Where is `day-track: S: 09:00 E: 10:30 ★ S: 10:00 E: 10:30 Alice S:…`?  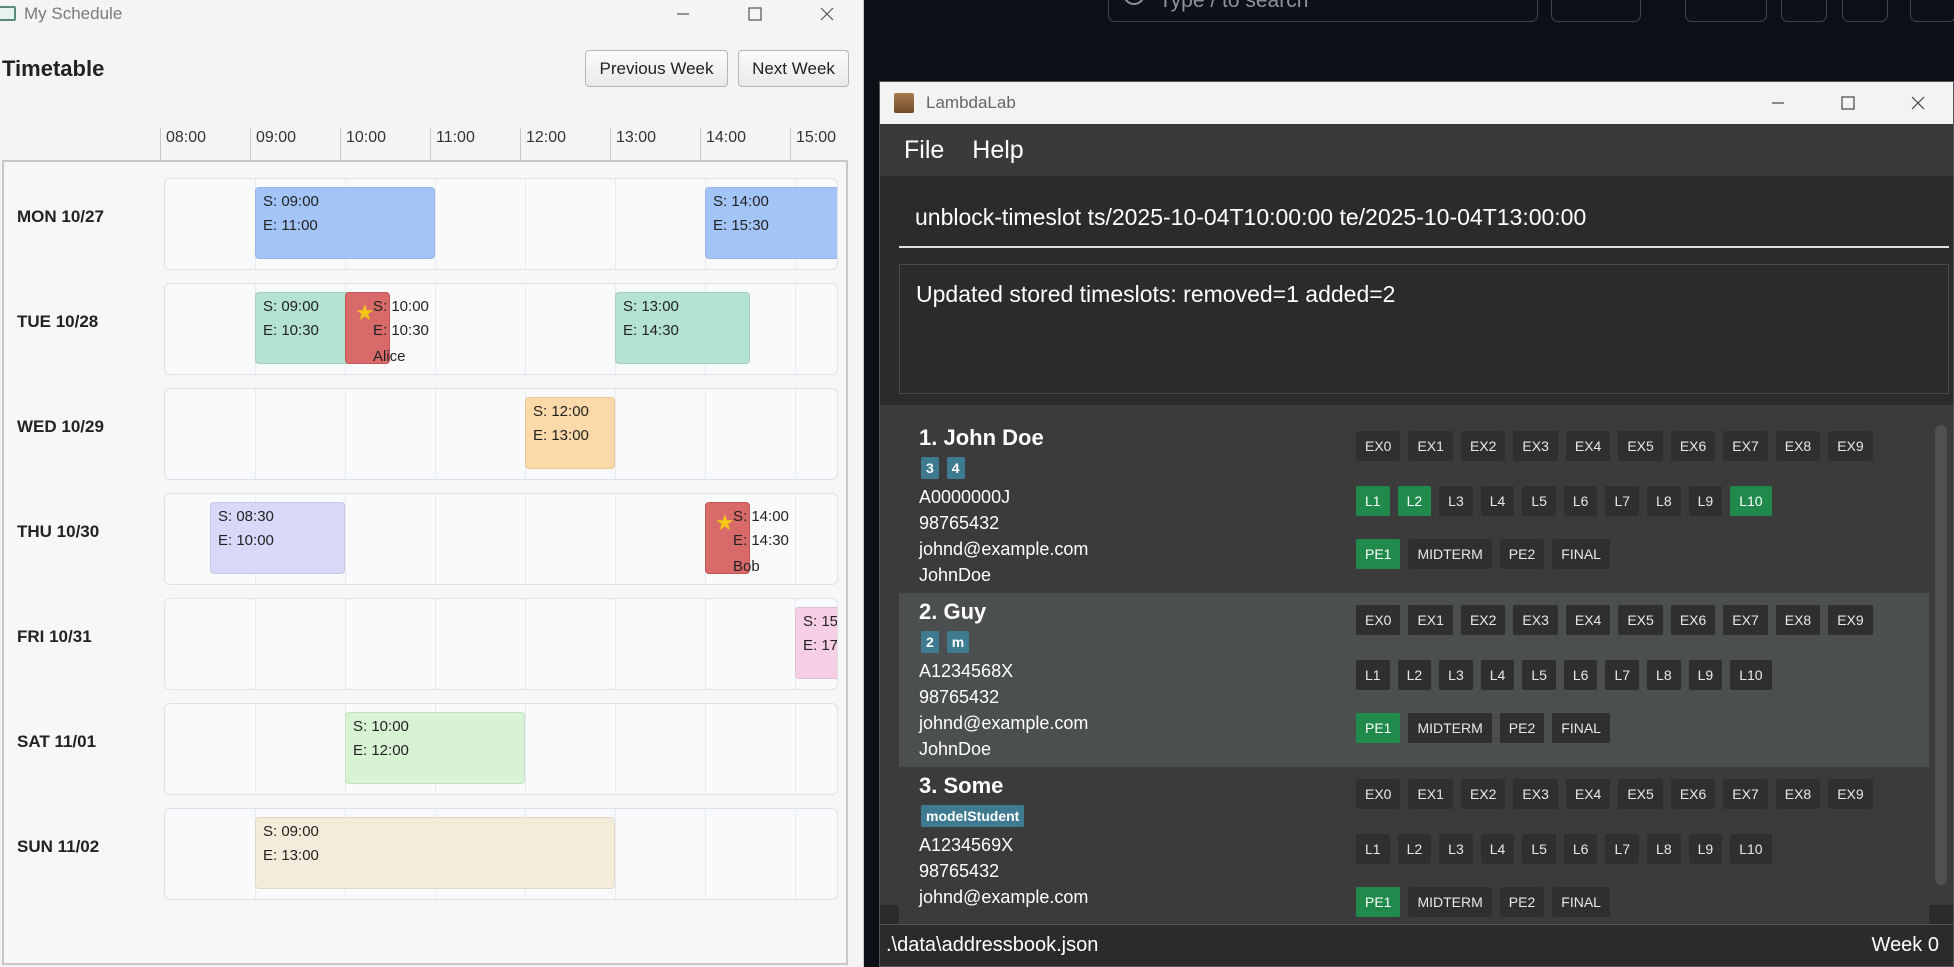 day-track: S: 09:00 E: 10:30 ★ S: 10:00 E: 10:30 Alice S:… is located at coordinates (501, 329).